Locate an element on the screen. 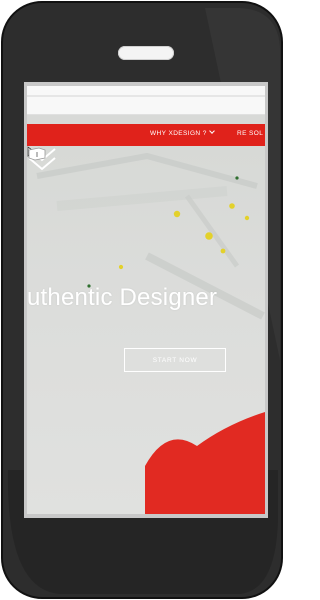 This screenshot has width=320, height=600. nav-why-label: WHY XDESIGN ? is located at coordinates (178, 133).